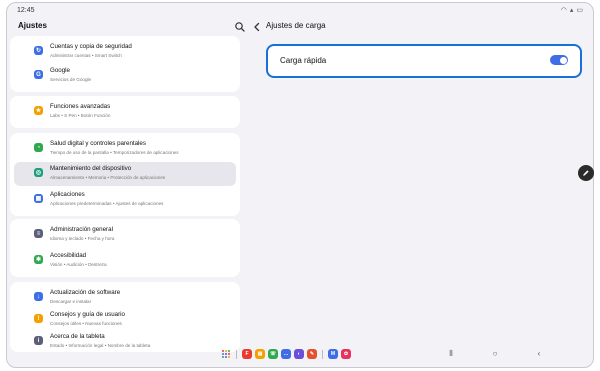 The width and height of the screenshot is (600, 371). I want to click on charging-settings-title: Ajustes de carga, so click(296, 25).